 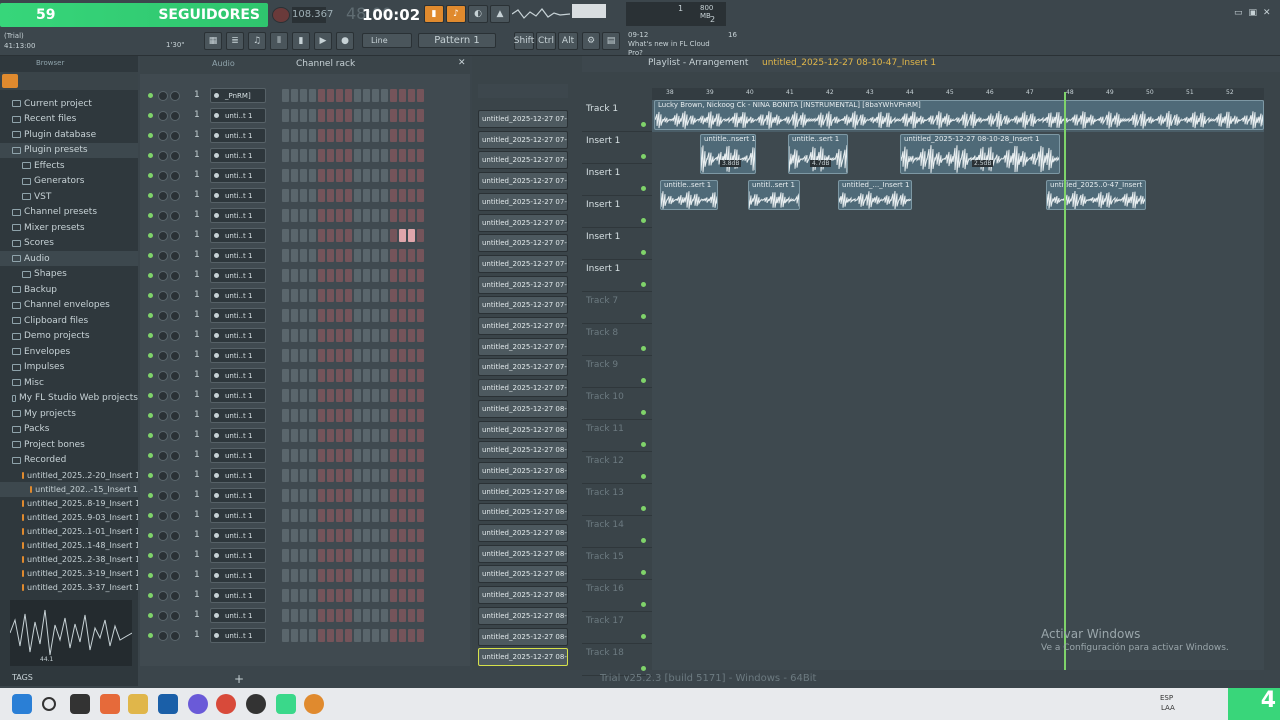 I want to click on minimize-icon: ▭, so click(x=1238, y=14).